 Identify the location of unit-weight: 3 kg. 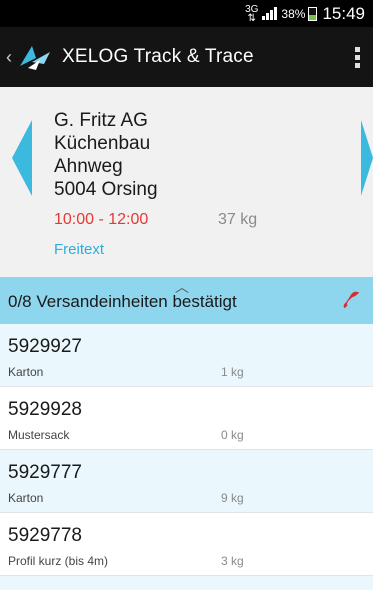
(232, 561).